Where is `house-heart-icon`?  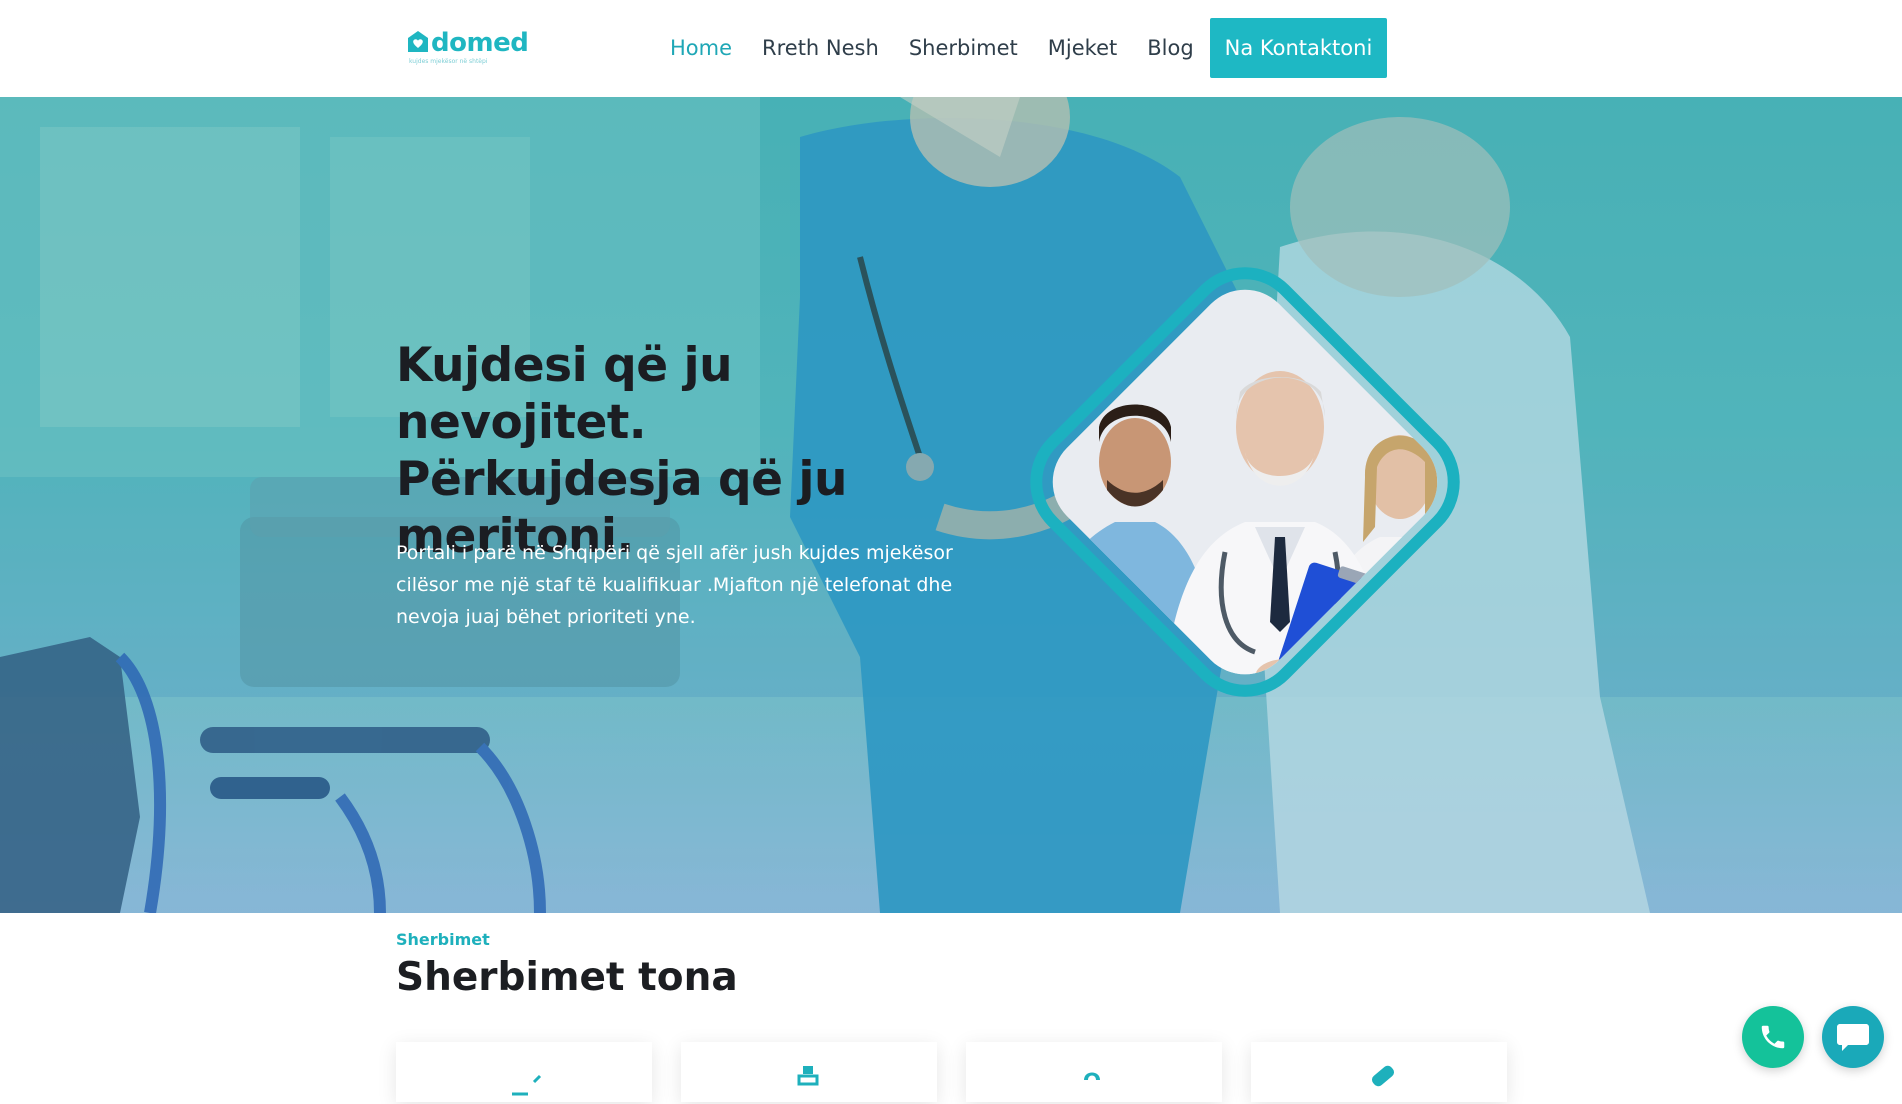
house-heart-icon is located at coordinates (418, 41).